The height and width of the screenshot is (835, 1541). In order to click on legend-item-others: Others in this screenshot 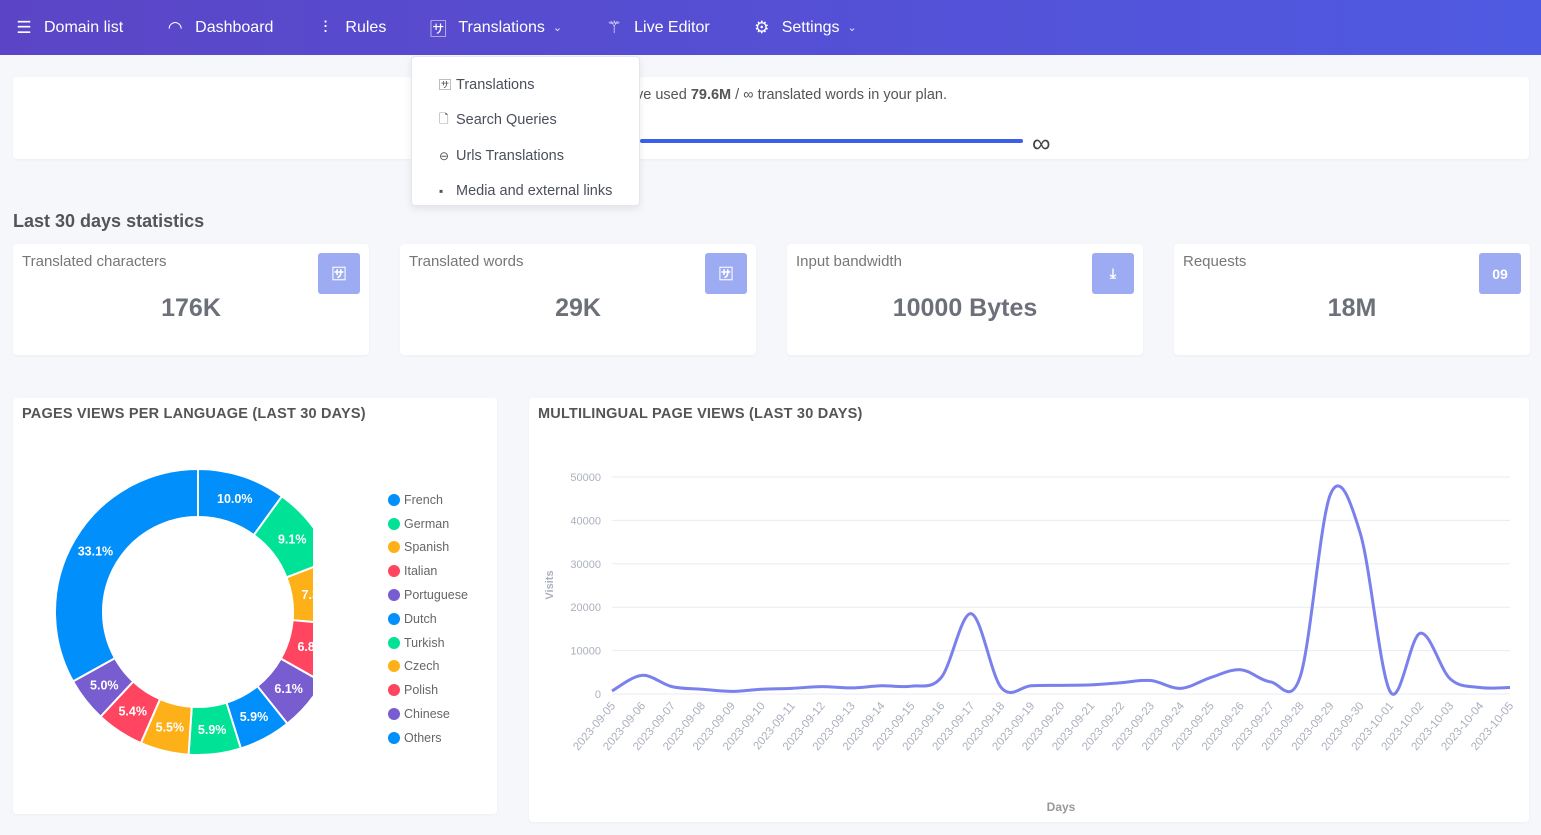, I will do `click(428, 738)`.